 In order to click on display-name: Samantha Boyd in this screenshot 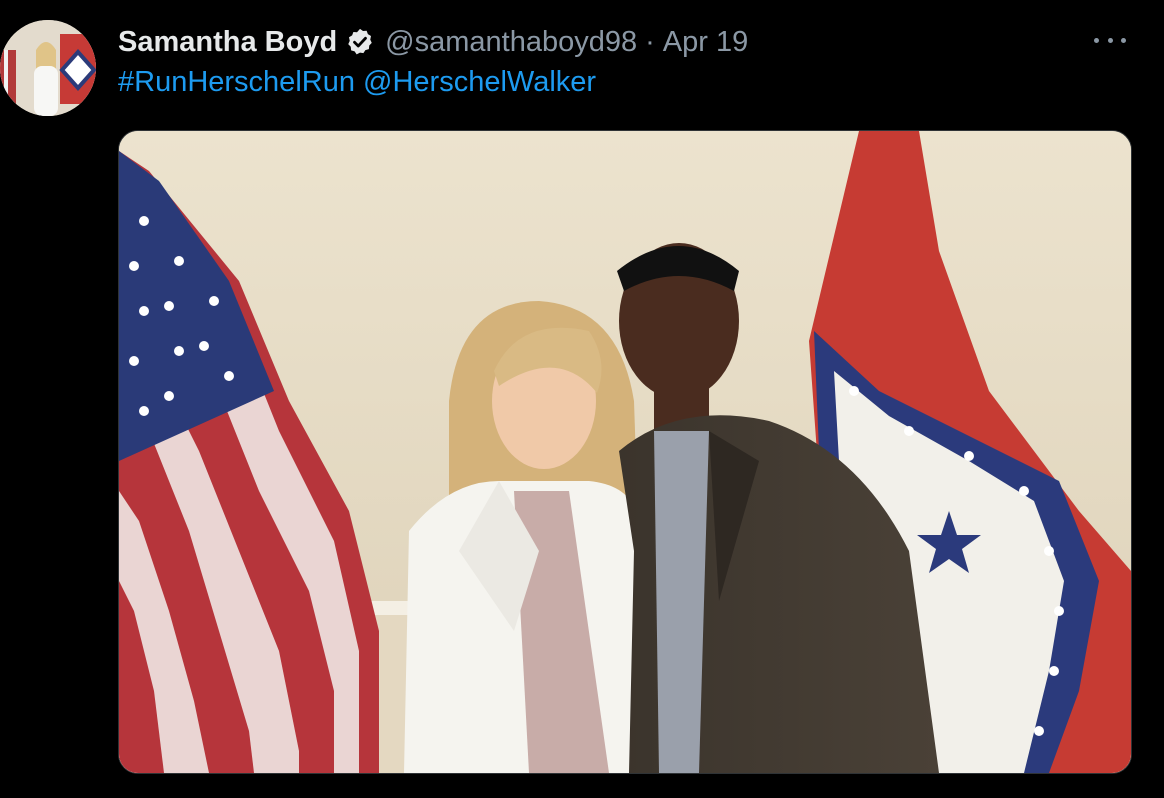, I will do `click(227, 42)`.